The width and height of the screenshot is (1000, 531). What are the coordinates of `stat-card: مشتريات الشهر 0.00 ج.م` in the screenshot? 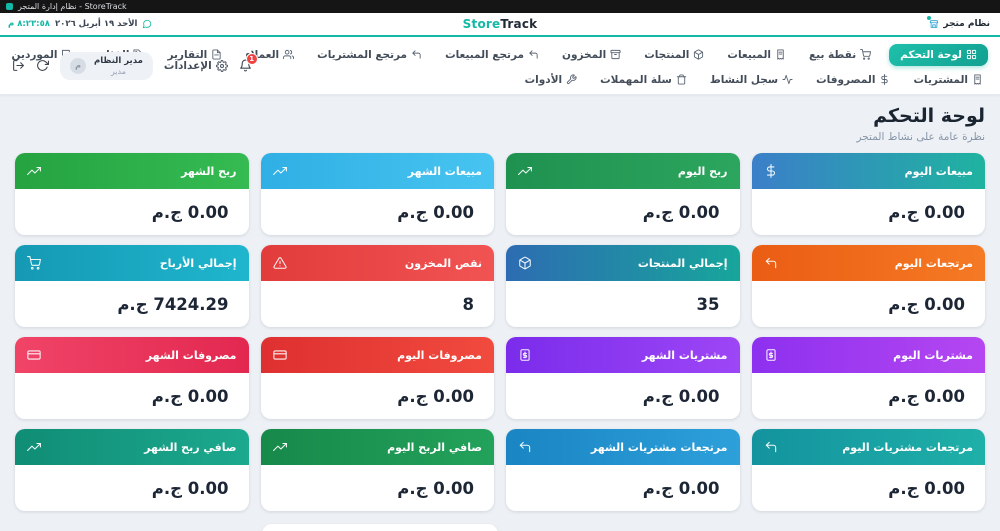 It's located at (623, 378).